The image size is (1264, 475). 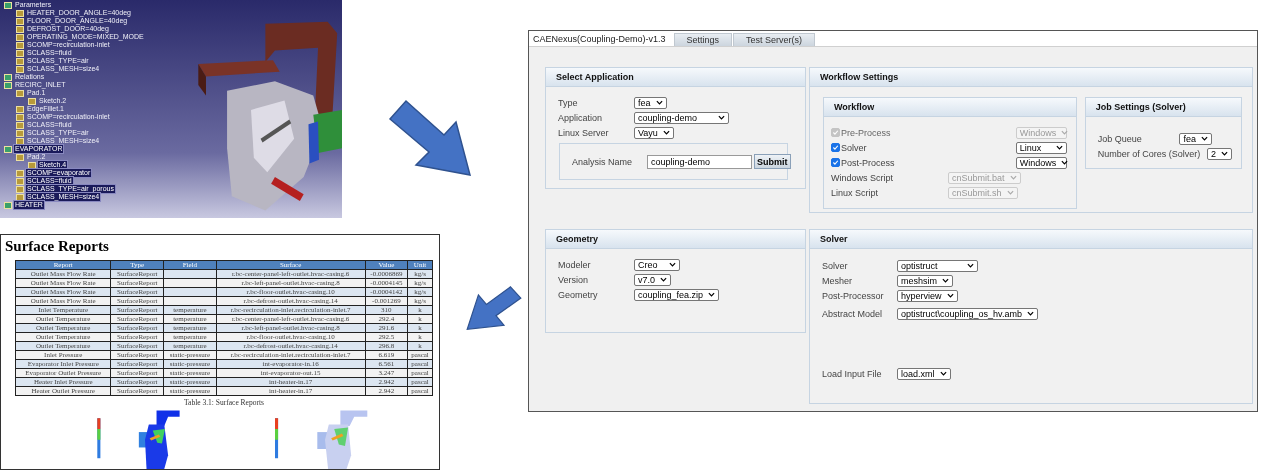 I want to click on panel-header: Workflow Settings, so click(x=1031, y=77).